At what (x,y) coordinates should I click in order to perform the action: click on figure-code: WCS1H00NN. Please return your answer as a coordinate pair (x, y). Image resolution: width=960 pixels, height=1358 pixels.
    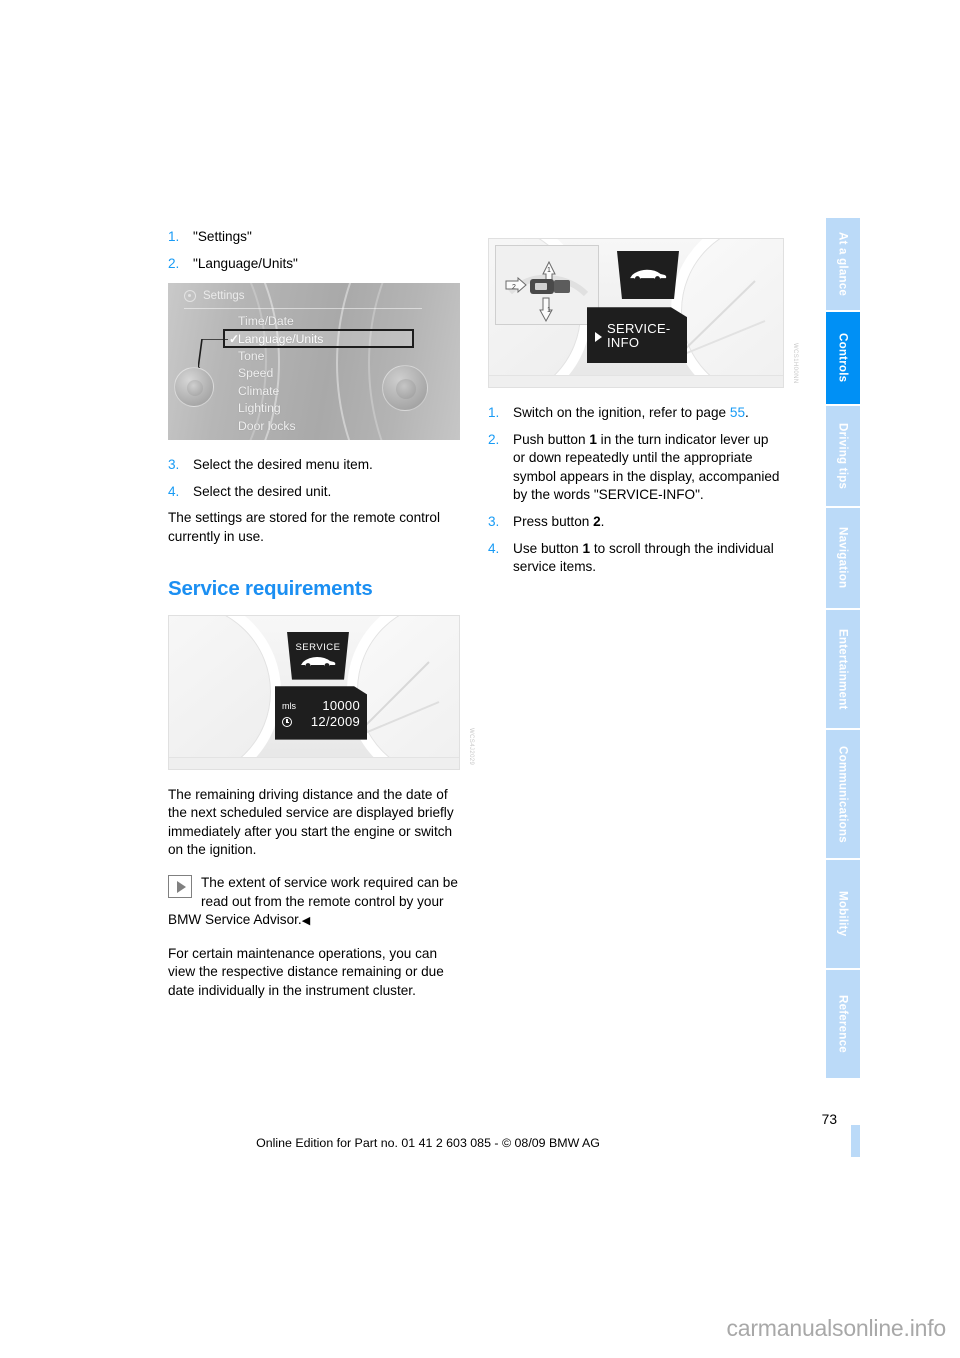
    Looking at the image, I should click on (795, 363).